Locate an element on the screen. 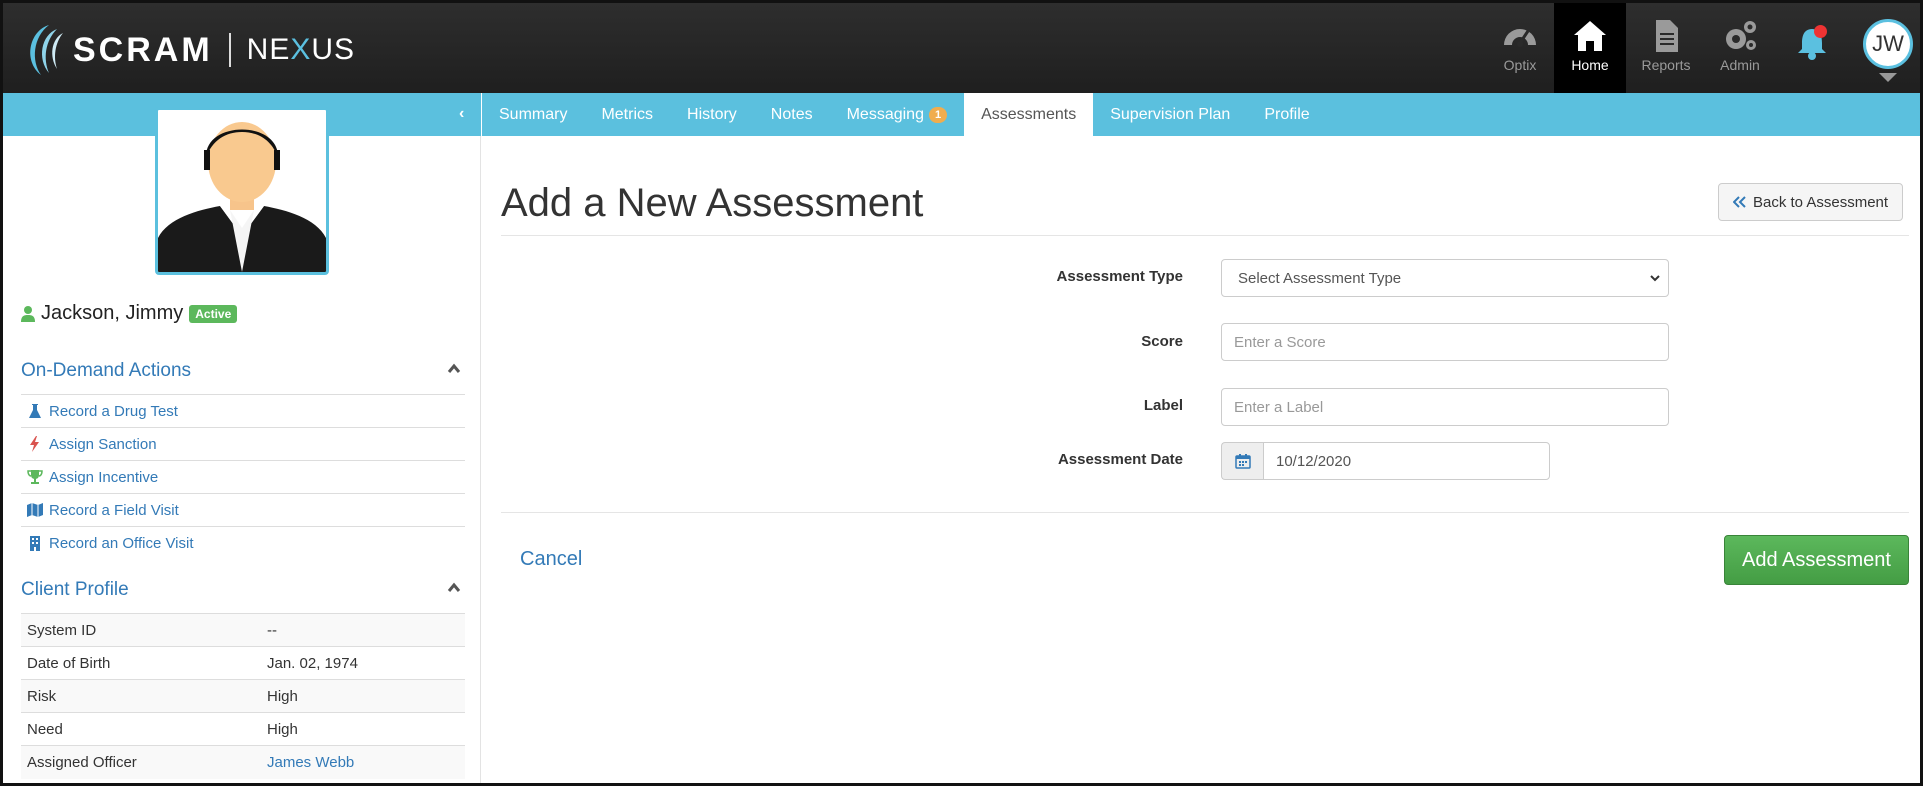  notifications-bell is located at coordinates (1812, 43).